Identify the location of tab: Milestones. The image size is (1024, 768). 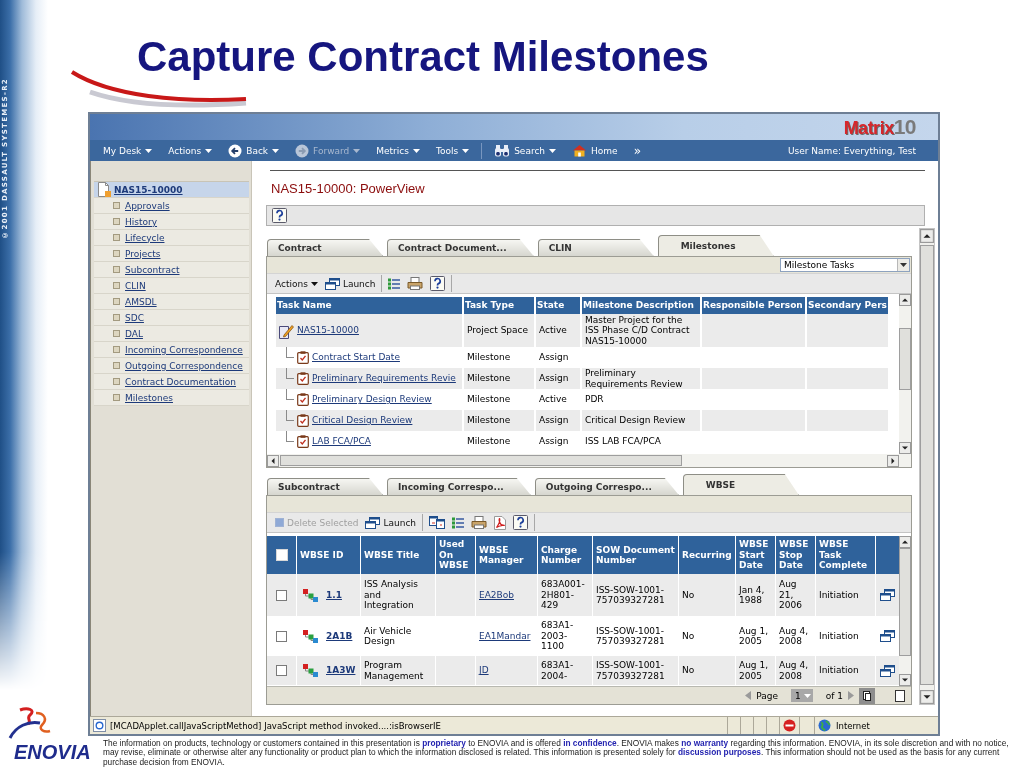
(715, 245).